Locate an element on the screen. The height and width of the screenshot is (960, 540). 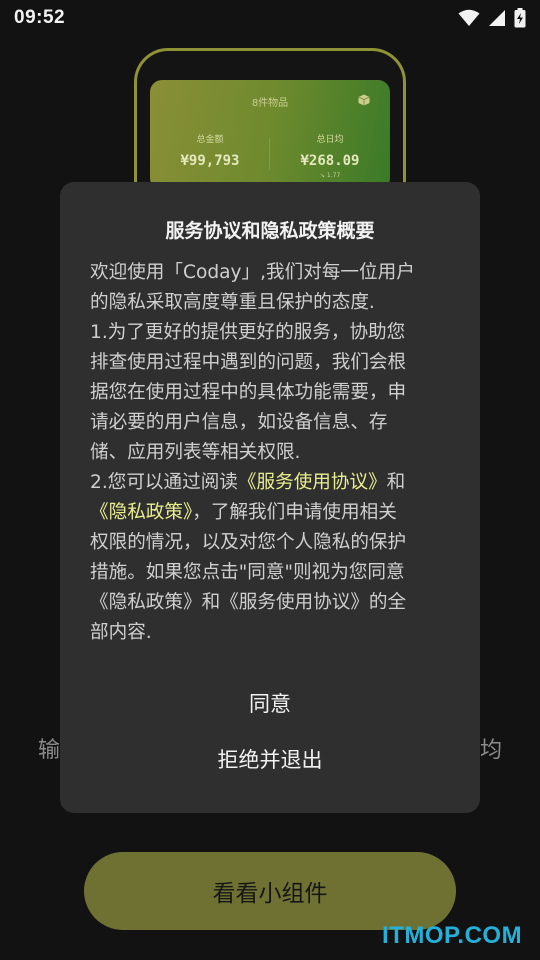
body-text: 2.您可以通过阅读 is located at coordinates (164, 482).